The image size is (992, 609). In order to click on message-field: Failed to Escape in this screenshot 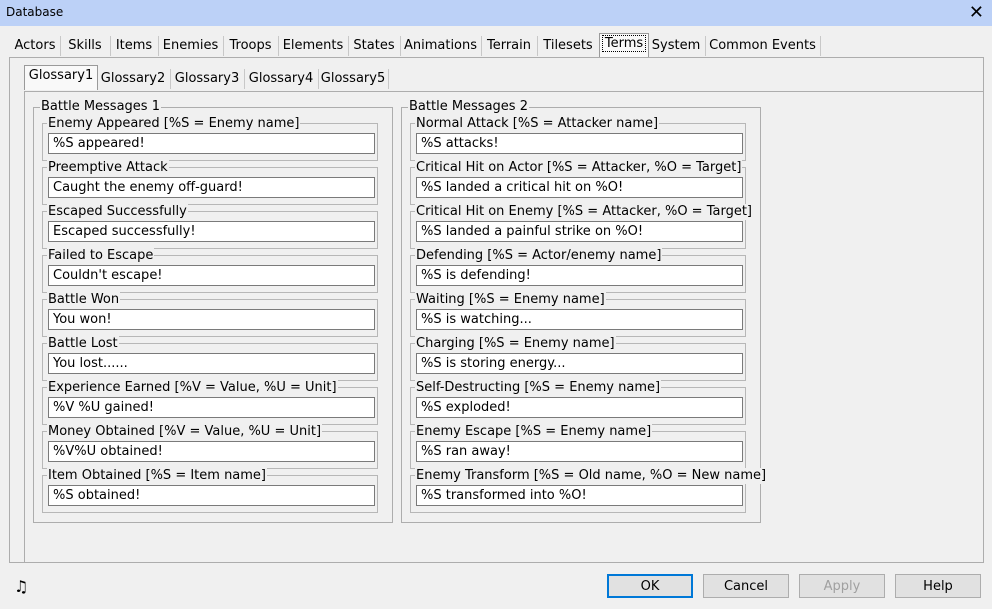, I will do `click(210, 270)`.